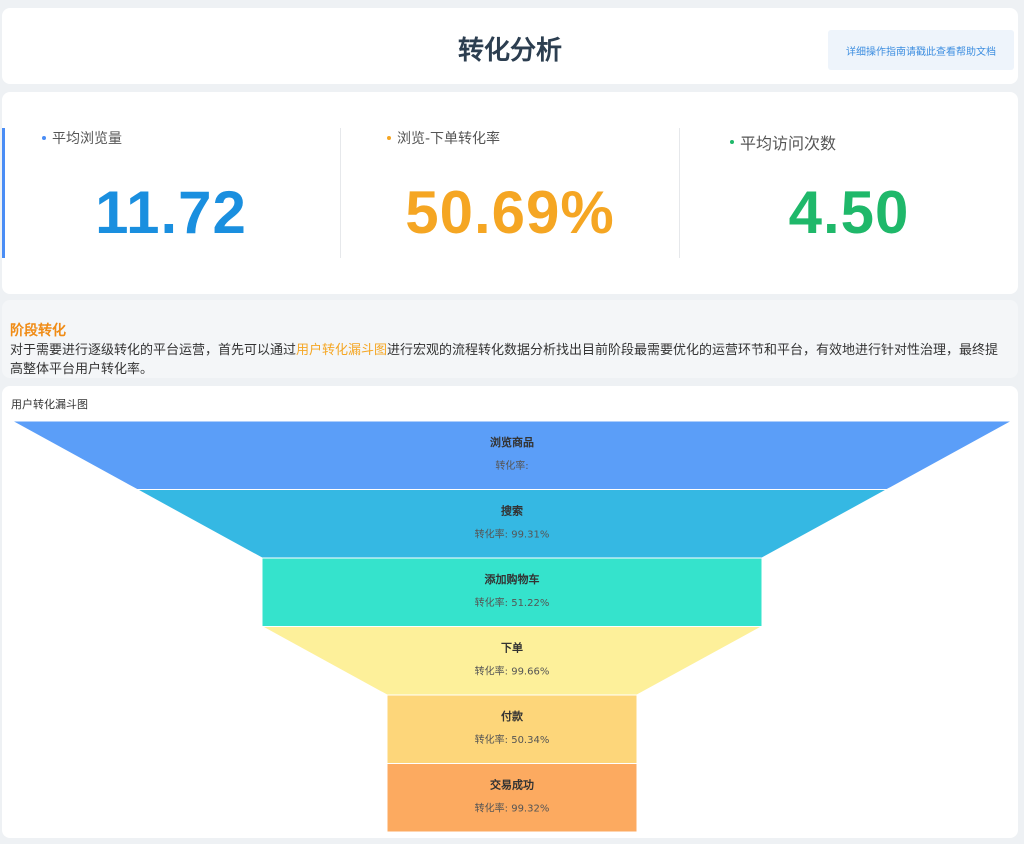 This screenshot has height=844, width=1024. What do you see at coordinates (512, 648) in the screenshot?
I see `funnel-stage-name: 下单` at bounding box center [512, 648].